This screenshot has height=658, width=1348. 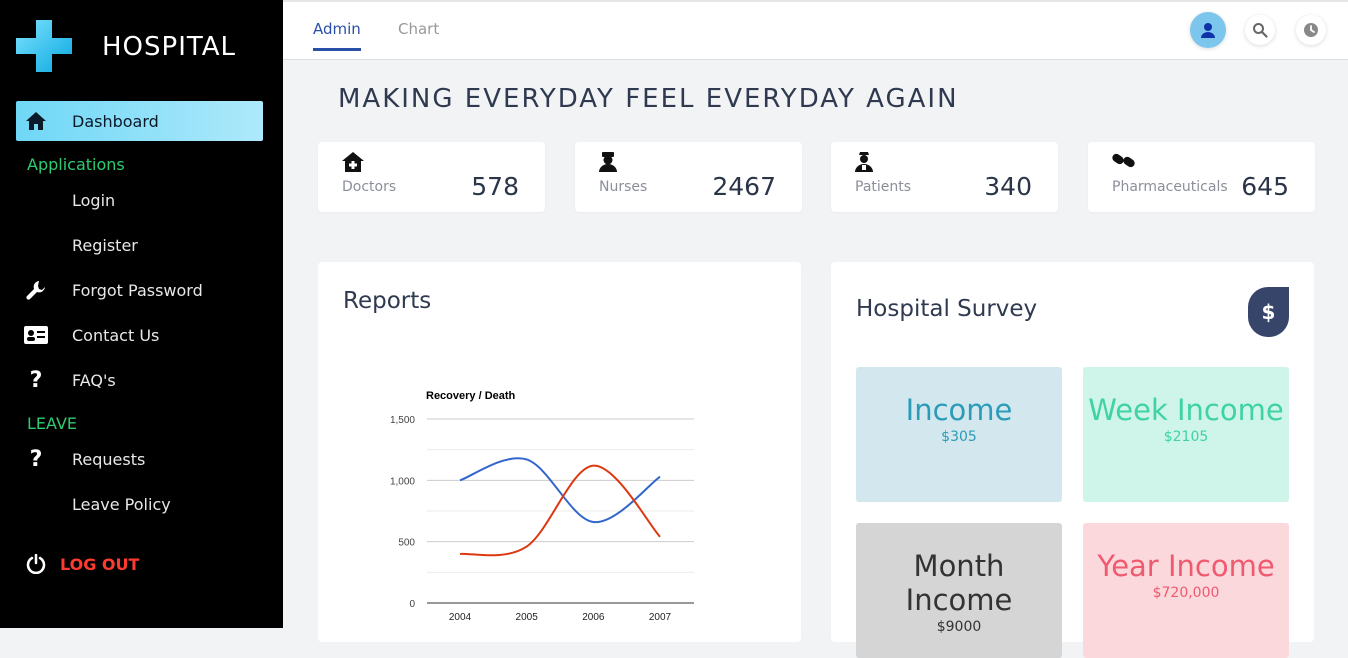 What do you see at coordinates (139, 245) in the screenshot?
I see `sidebar-item-register: Register` at bounding box center [139, 245].